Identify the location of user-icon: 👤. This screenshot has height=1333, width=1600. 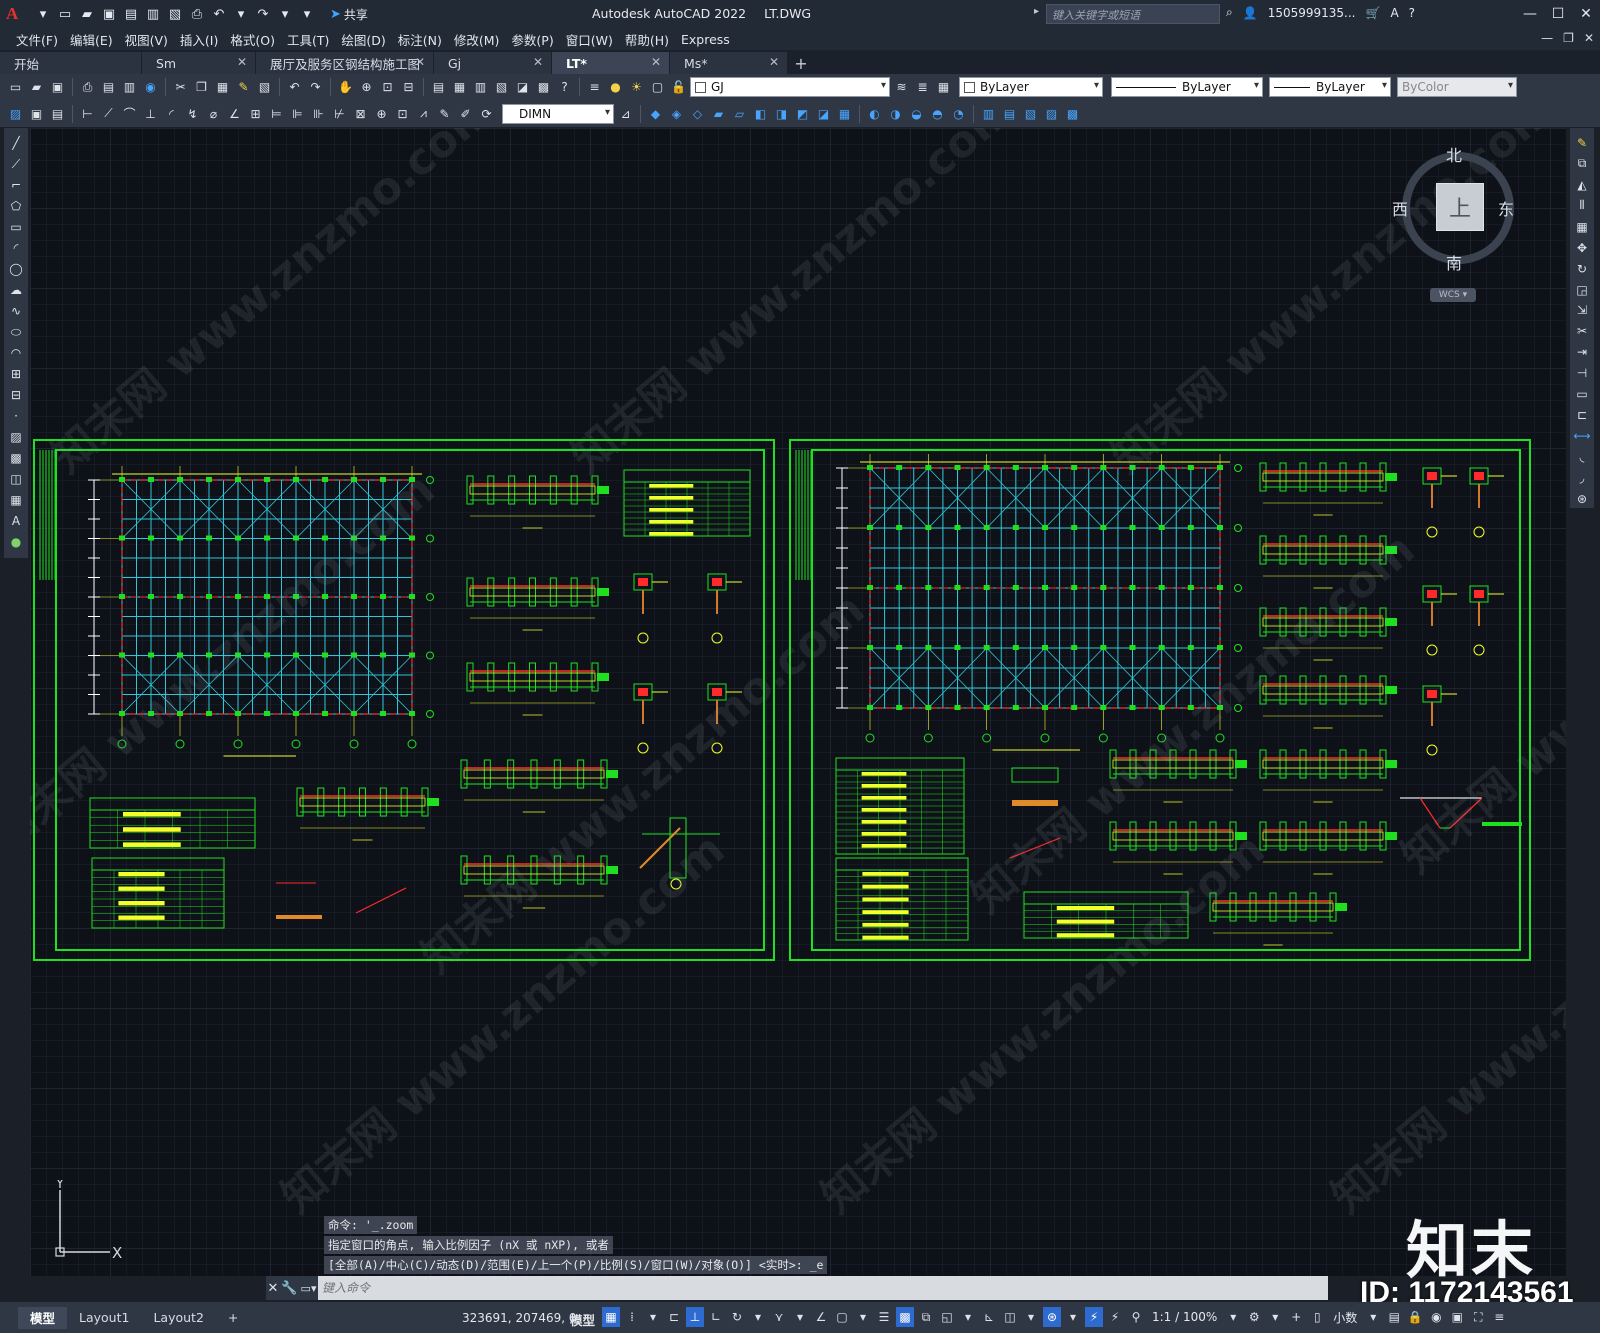
(1250, 13).